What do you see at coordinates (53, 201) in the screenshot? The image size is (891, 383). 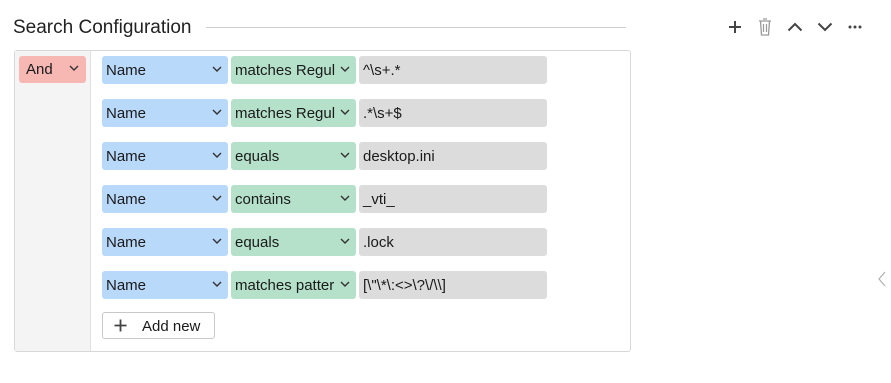 I see `logic-column: And` at bounding box center [53, 201].